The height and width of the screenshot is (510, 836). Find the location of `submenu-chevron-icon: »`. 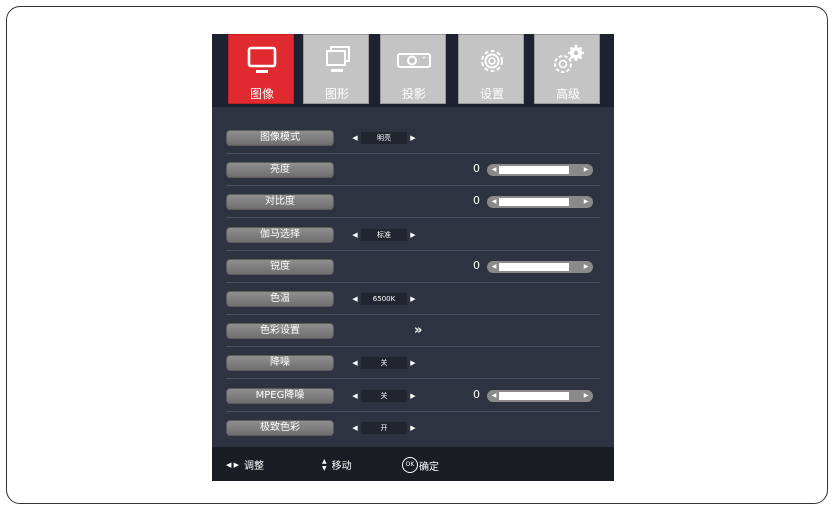

submenu-chevron-icon: » is located at coordinates (418, 330).